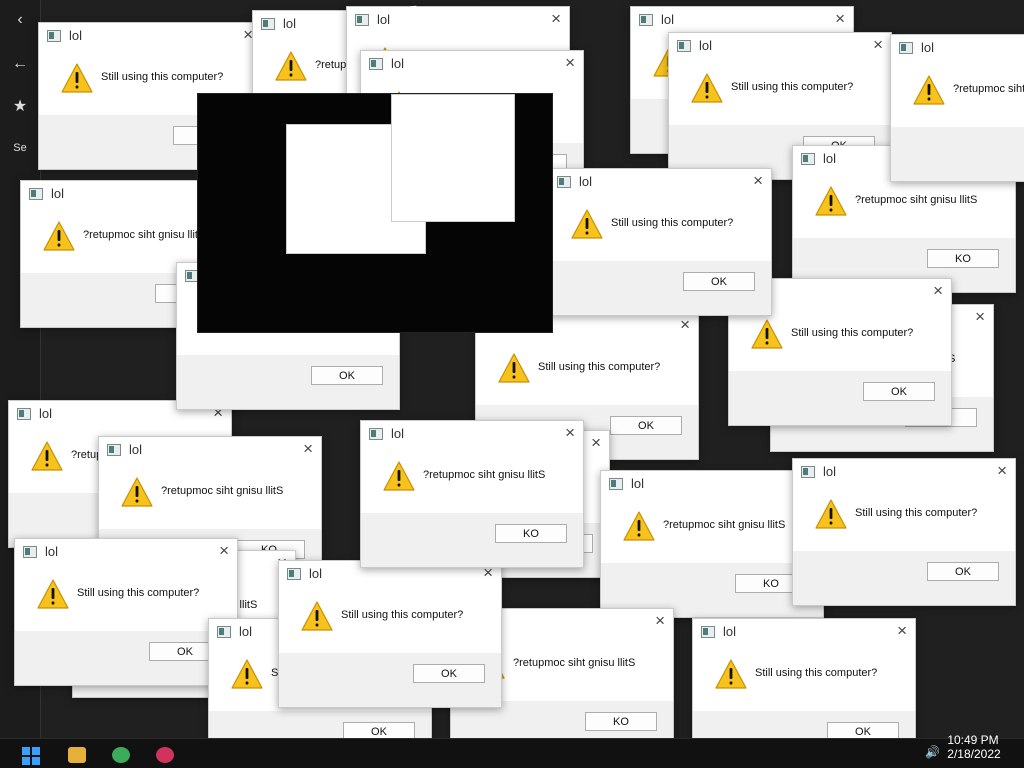 The height and width of the screenshot is (768, 1024). What do you see at coordinates (20, 106) in the screenshot?
I see `favorite-icon: ★` at bounding box center [20, 106].